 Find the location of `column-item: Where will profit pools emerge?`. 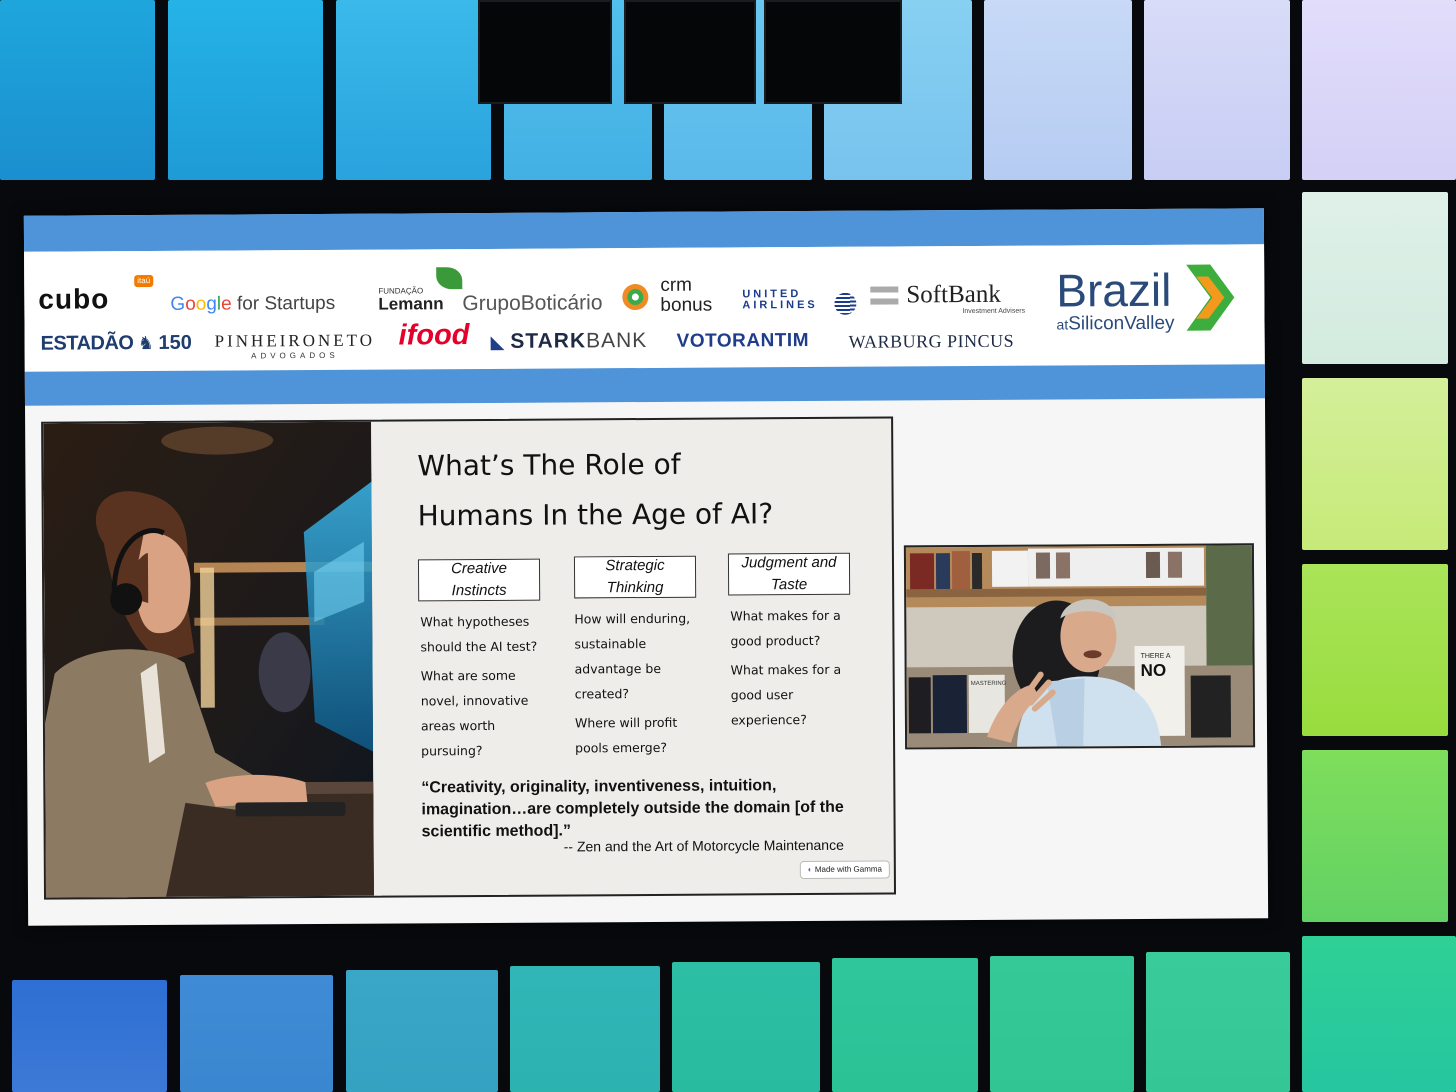

column-item: Where will profit pools emerge? is located at coordinates (626, 735).